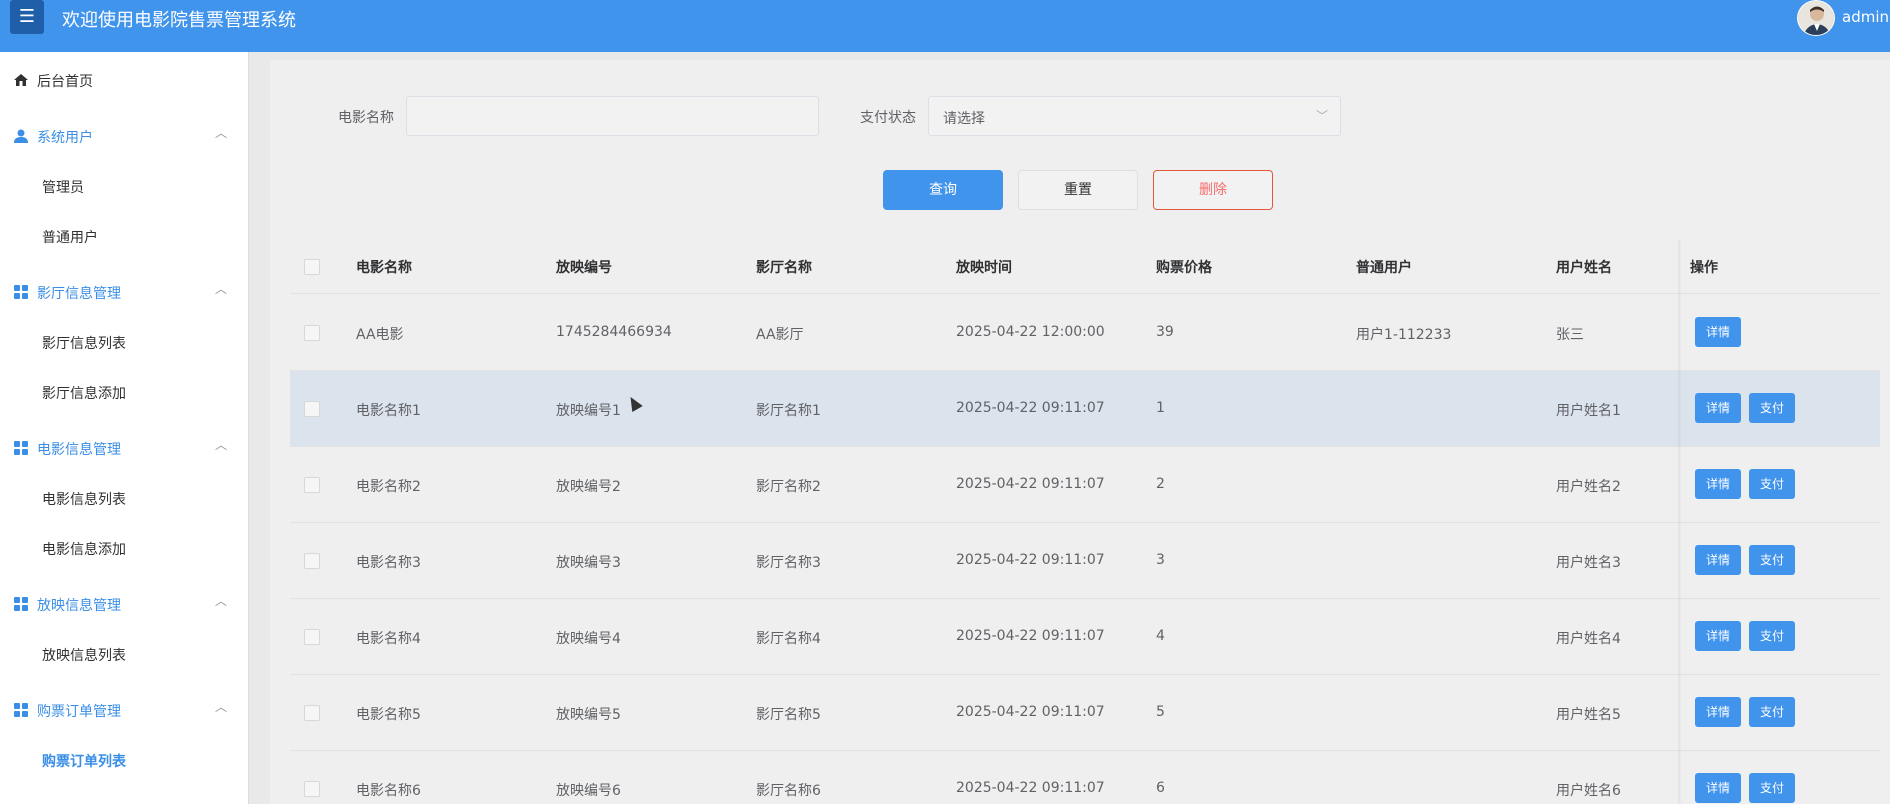 This screenshot has width=1890, height=804. What do you see at coordinates (21, 136) in the screenshot?
I see `user-icon` at bounding box center [21, 136].